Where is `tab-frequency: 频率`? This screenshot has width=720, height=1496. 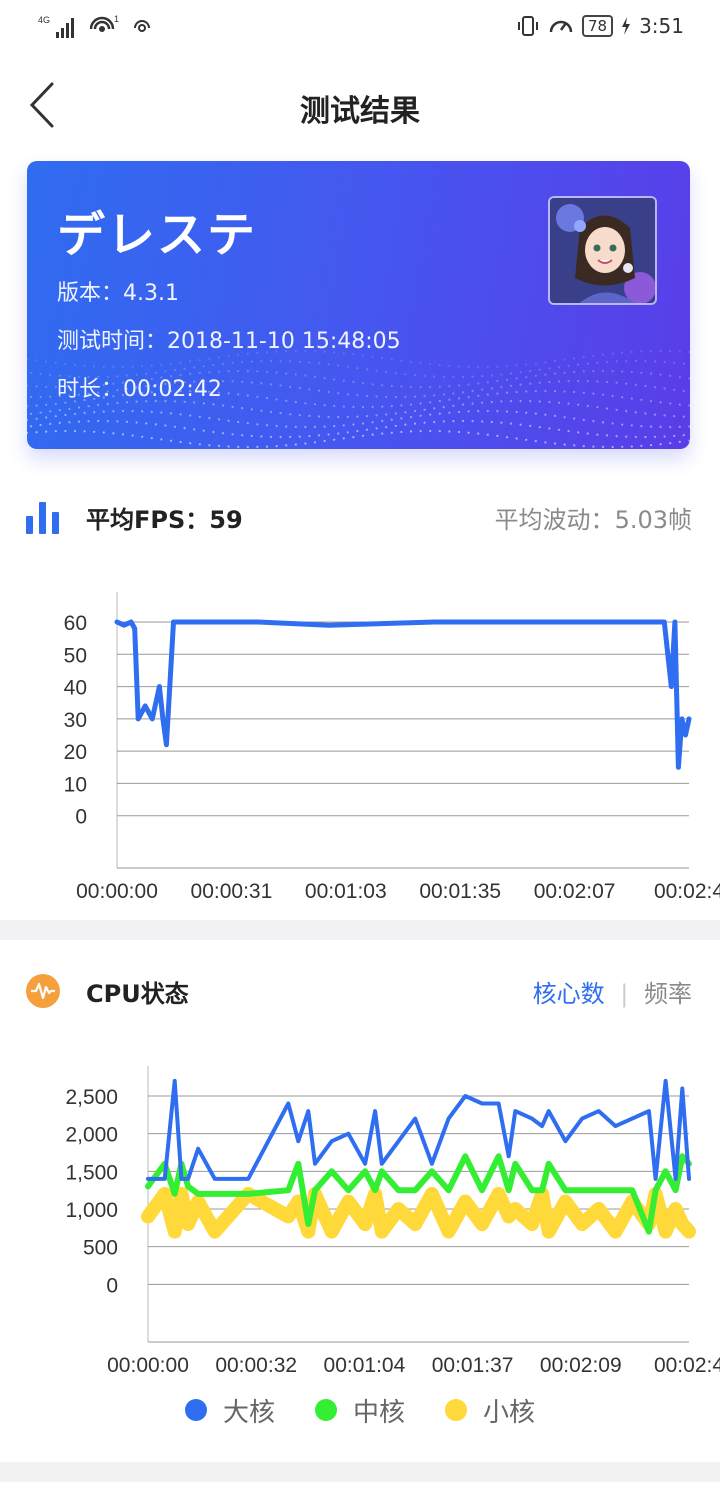 tab-frequency: 频率 is located at coordinates (668, 994).